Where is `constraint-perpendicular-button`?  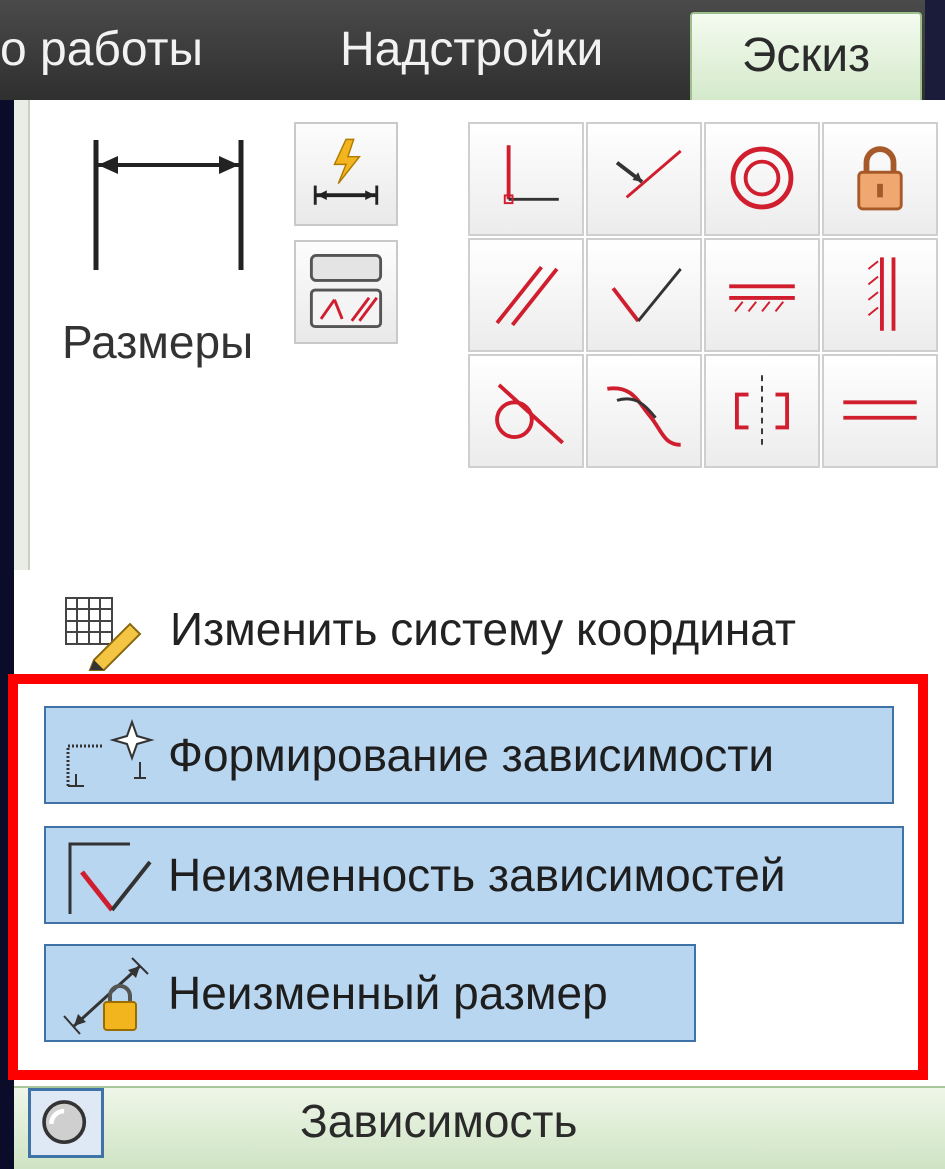
constraint-perpendicular-button is located at coordinates (526, 179).